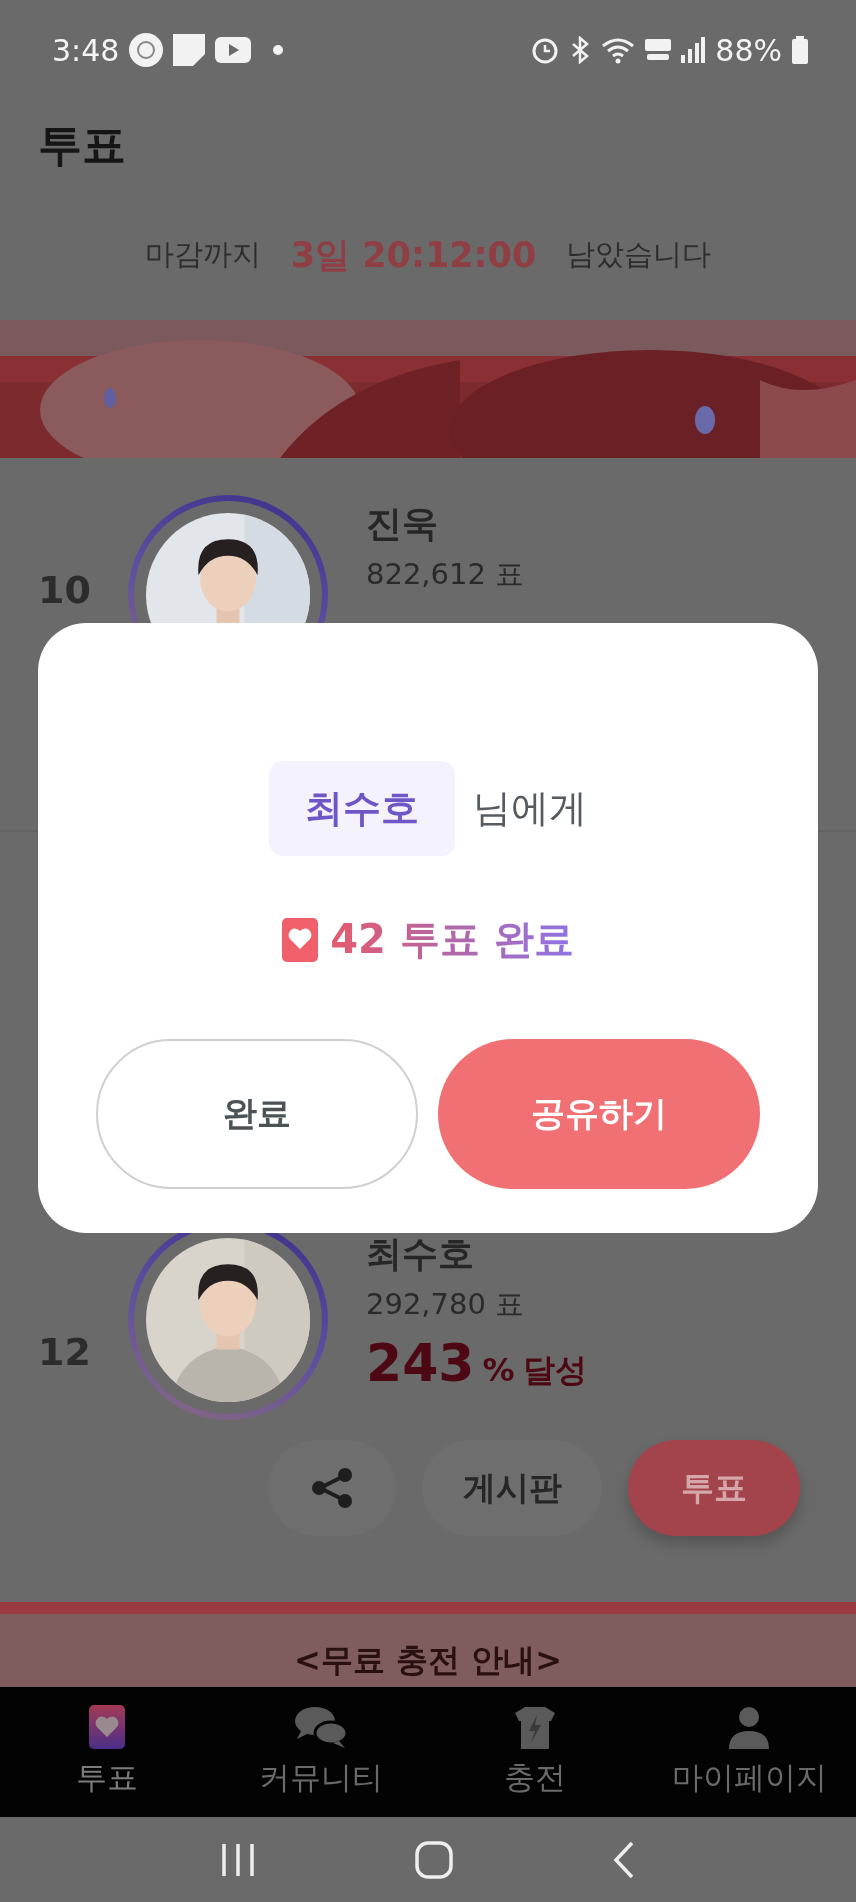 This screenshot has width=856, height=1902. What do you see at coordinates (748, 50) in the screenshot?
I see `battery-percent: 88%` at bounding box center [748, 50].